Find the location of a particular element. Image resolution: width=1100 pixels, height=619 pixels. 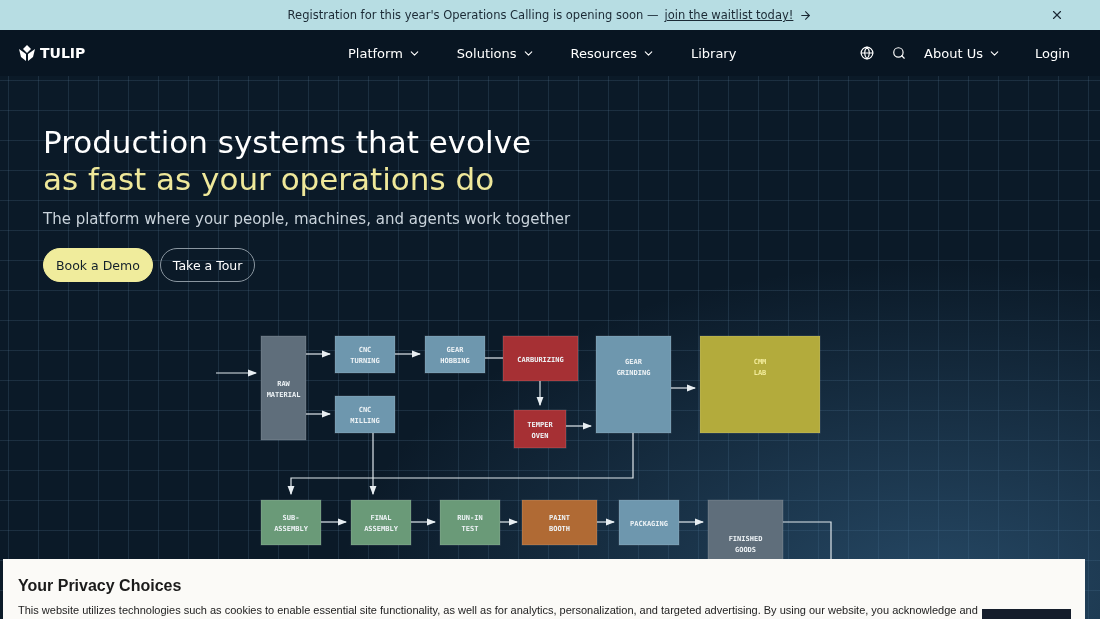

globe-icon is located at coordinates (867, 53).